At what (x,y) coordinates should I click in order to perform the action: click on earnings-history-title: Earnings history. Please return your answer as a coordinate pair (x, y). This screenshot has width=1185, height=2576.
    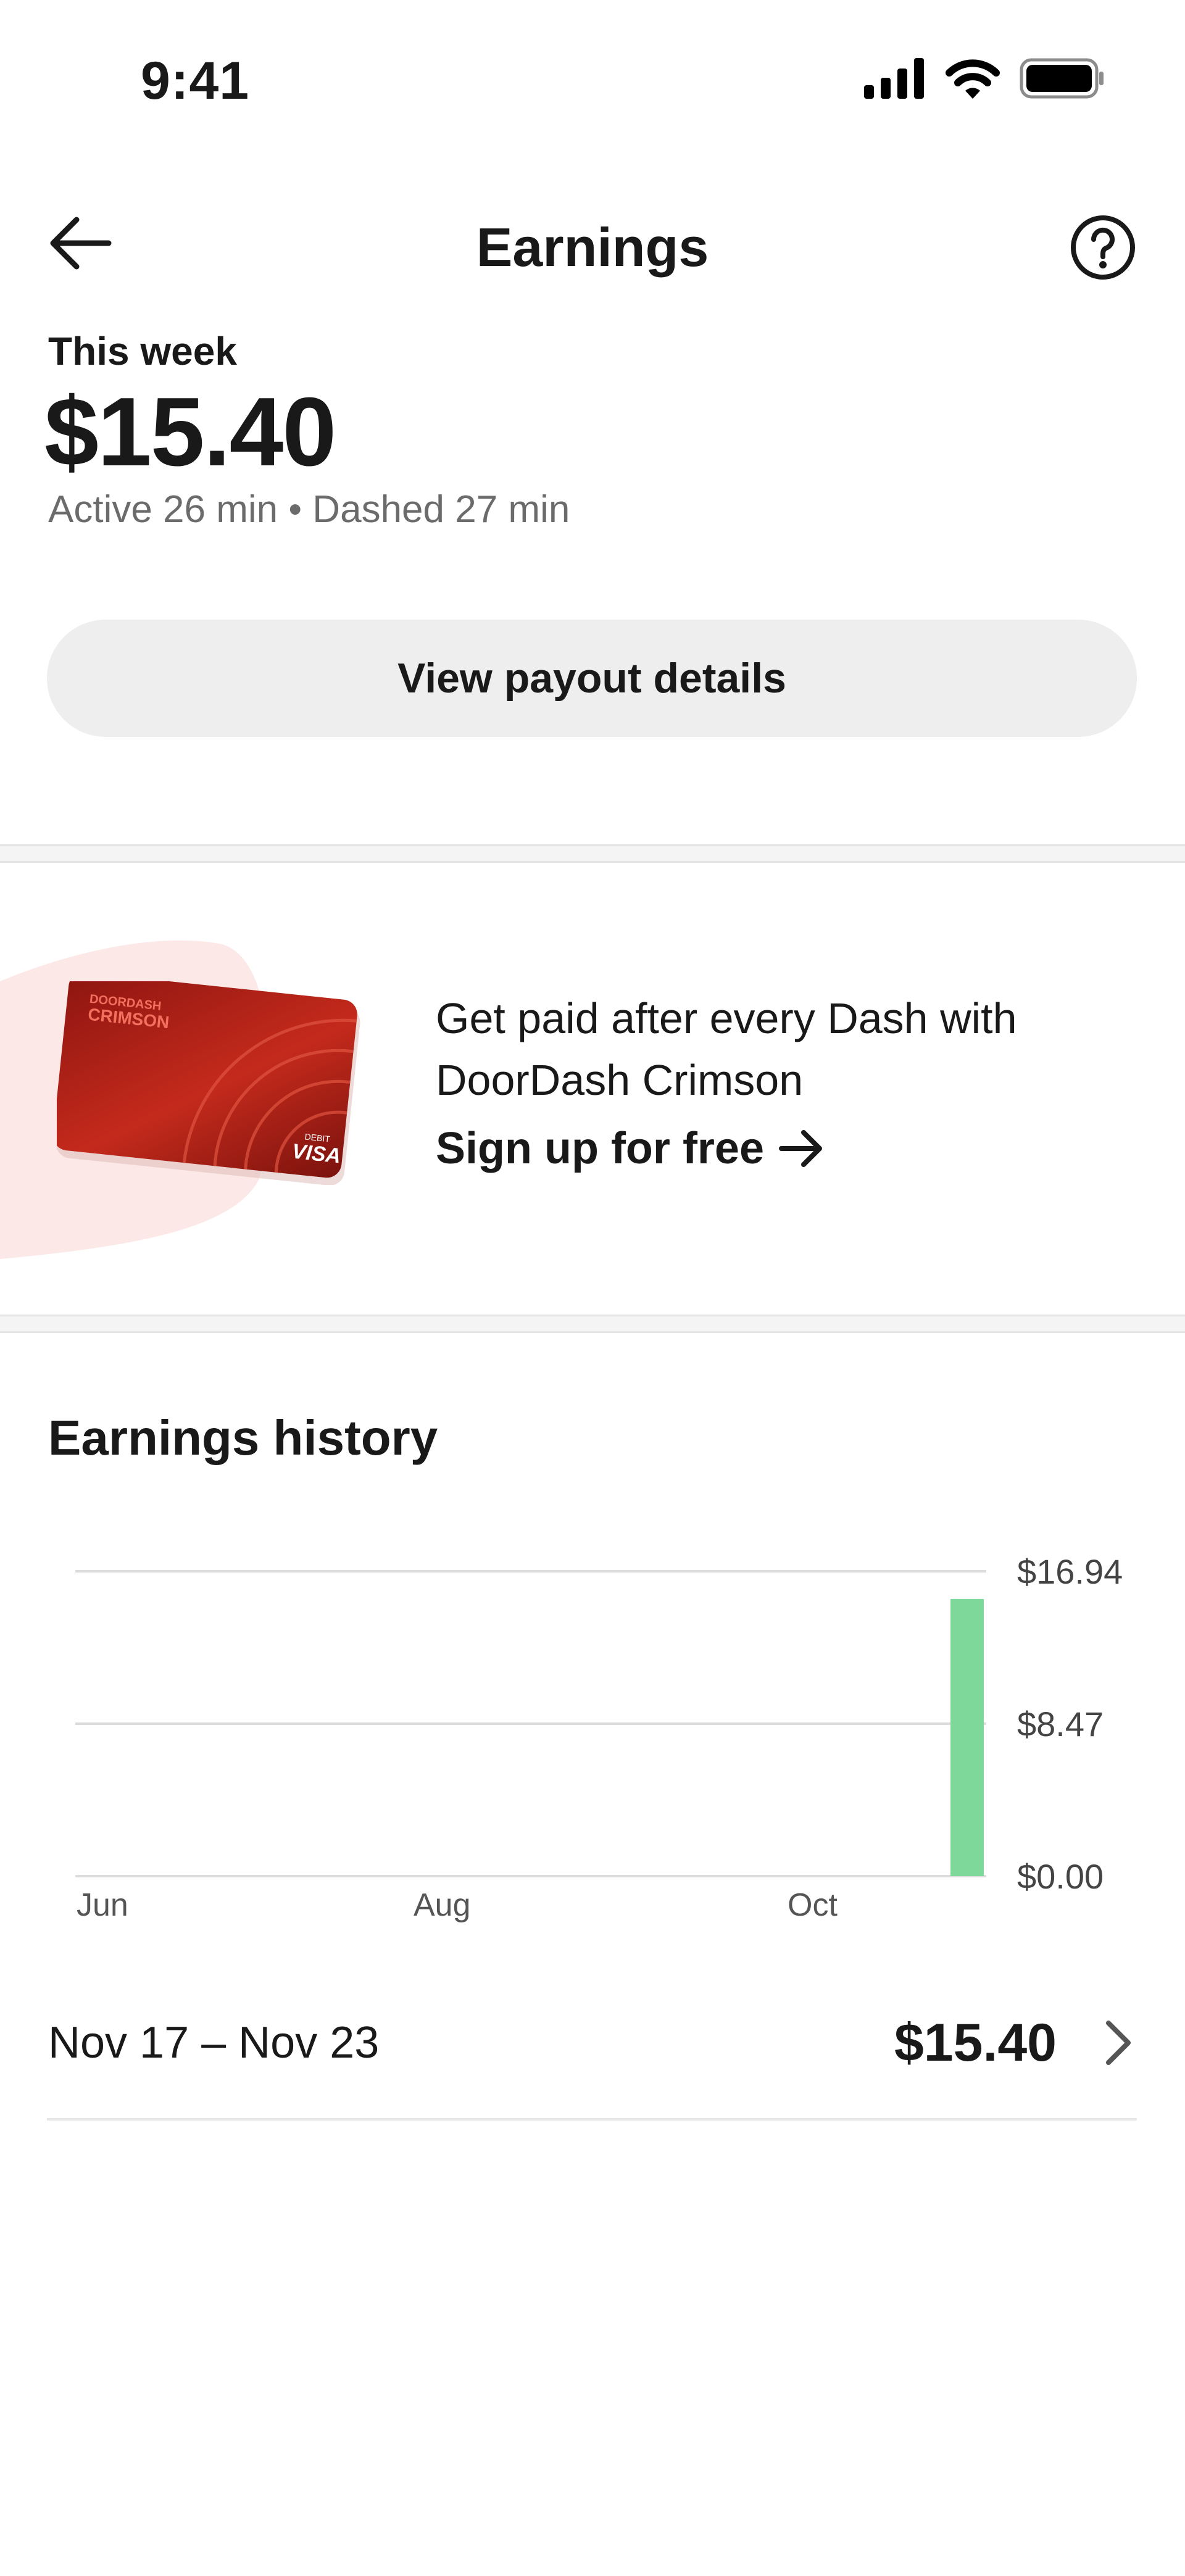
    Looking at the image, I should click on (243, 1437).